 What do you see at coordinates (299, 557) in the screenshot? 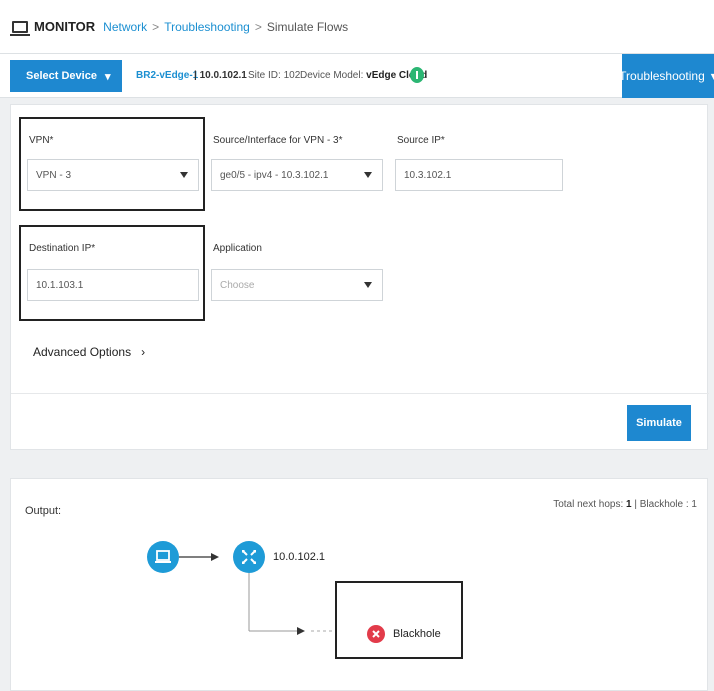
I see `next-hop-ip: 10.0.102.1` at bounding box center [299, 557].